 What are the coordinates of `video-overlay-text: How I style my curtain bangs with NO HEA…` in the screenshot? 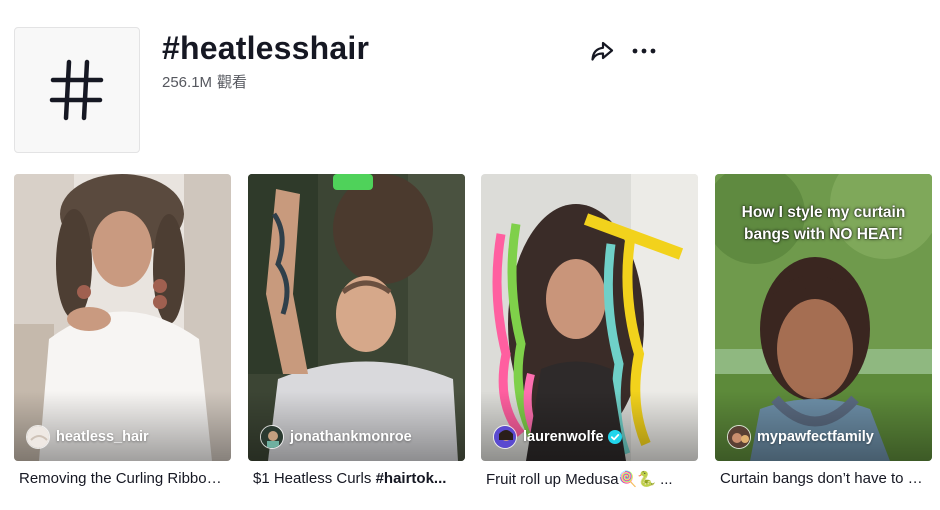 It's located at (823, 223).